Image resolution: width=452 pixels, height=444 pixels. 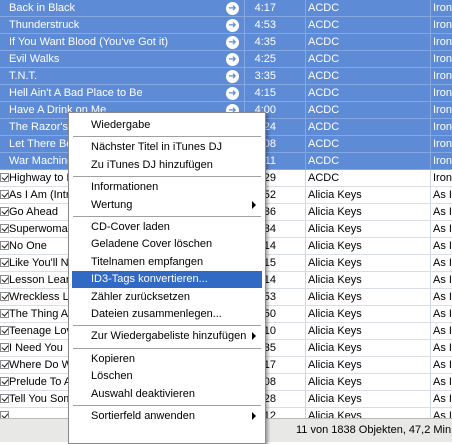 What do you see at coordinates (167, 376) in the screenshot?
I see `menu-item: Löschen` at bounding box center [167, 376].